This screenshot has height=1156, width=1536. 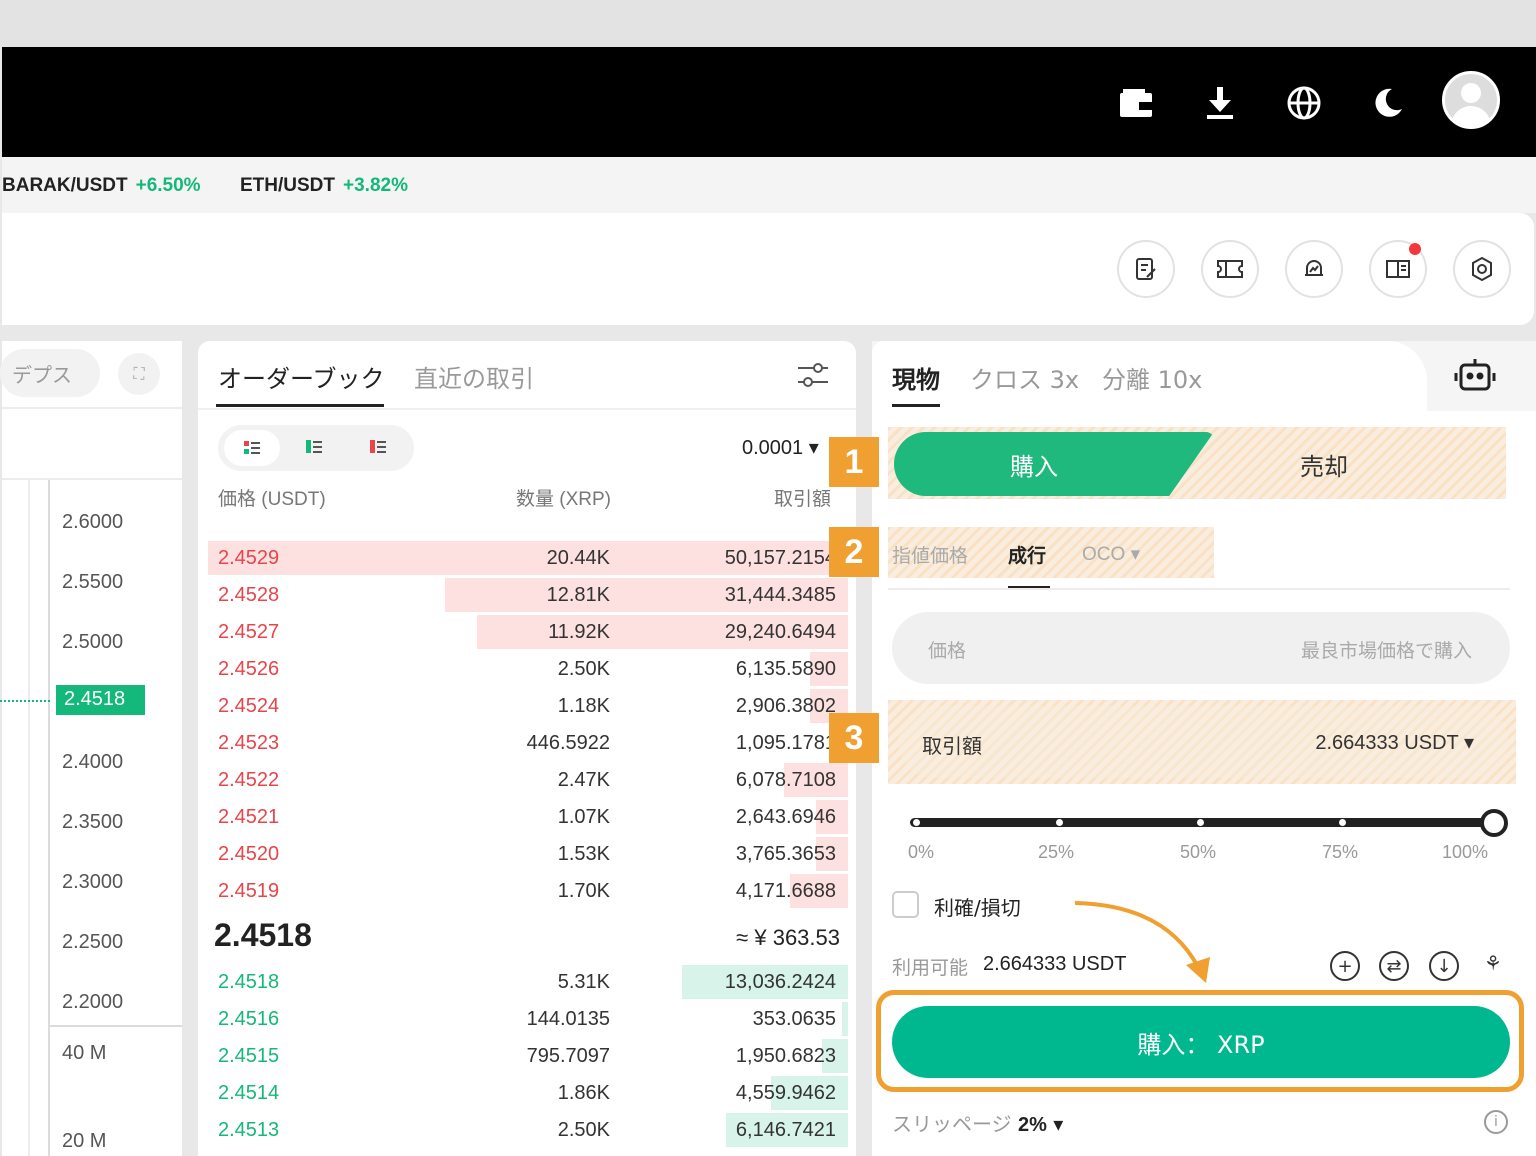 I want to click on transfer-icon: ⇄, so click(x=1394, y=966).